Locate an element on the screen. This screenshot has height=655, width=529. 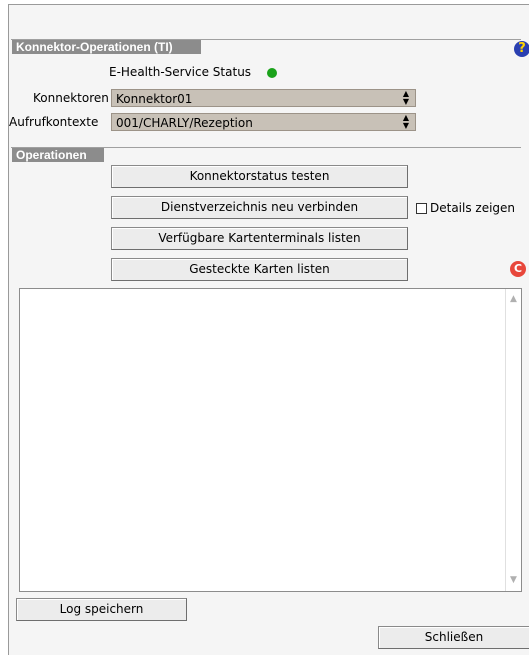
list-inserted-cards-button: Gesteckte Karten listen is located at coordinates (259, 269).